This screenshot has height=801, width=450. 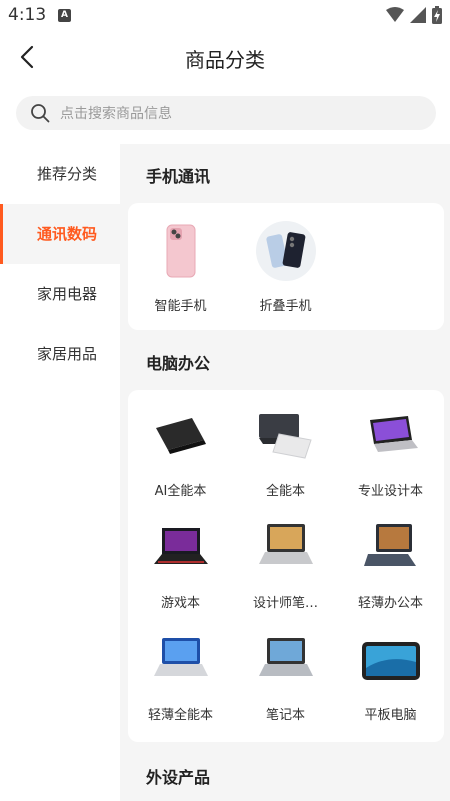 What do you see at coordinates (390, 491) in the screenshot?
I see `item-label: 专业设计本` at bounding box center [390, 491].